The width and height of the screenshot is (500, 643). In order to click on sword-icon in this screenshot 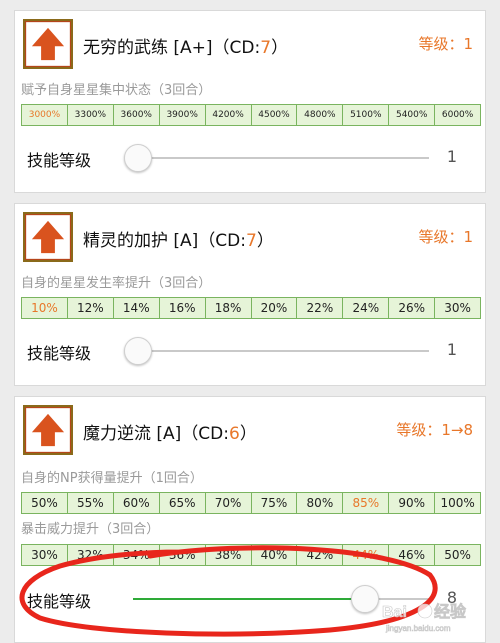, I will do `click(48, 430)`.